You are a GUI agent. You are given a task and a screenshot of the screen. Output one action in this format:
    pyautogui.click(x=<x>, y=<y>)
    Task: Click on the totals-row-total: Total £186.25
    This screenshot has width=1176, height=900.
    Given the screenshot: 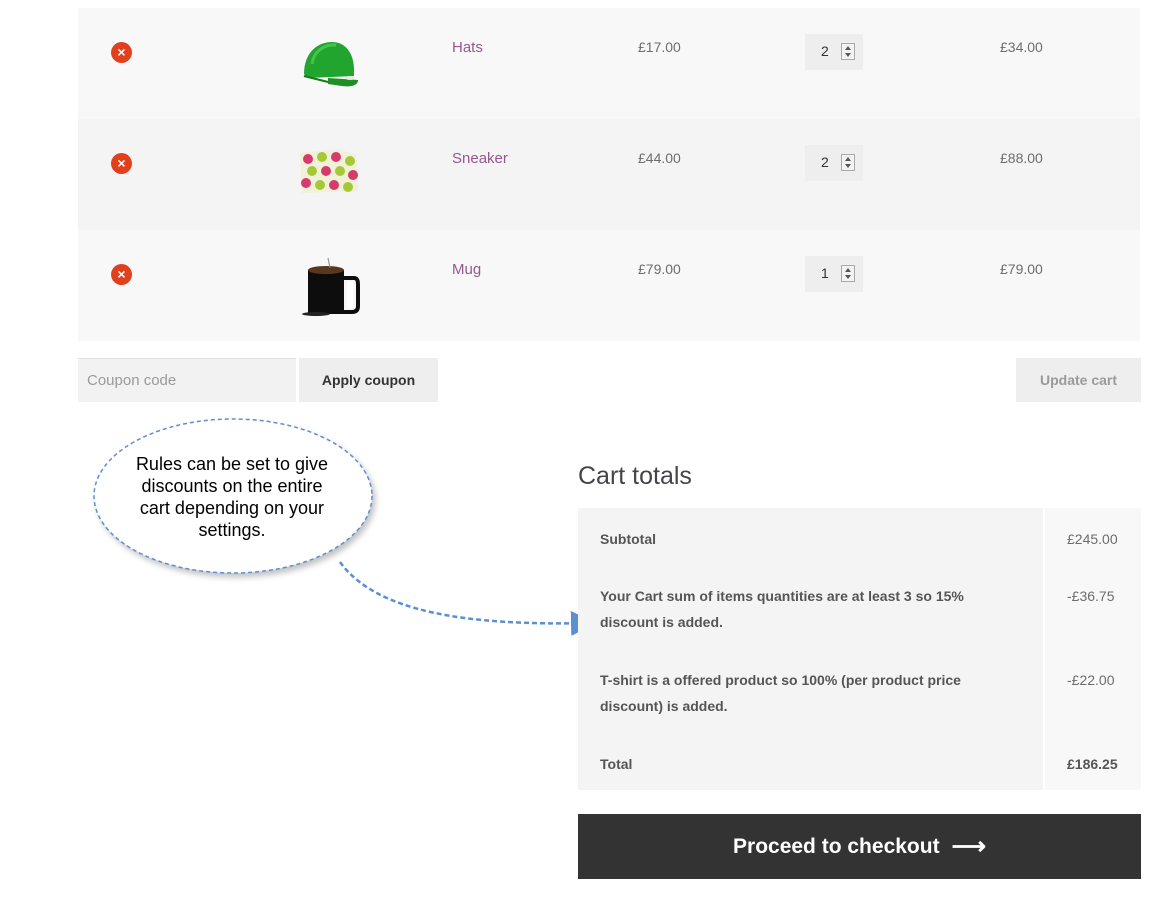 What is the action you would take?
    pyautogui.click(x=859, y=761)
    